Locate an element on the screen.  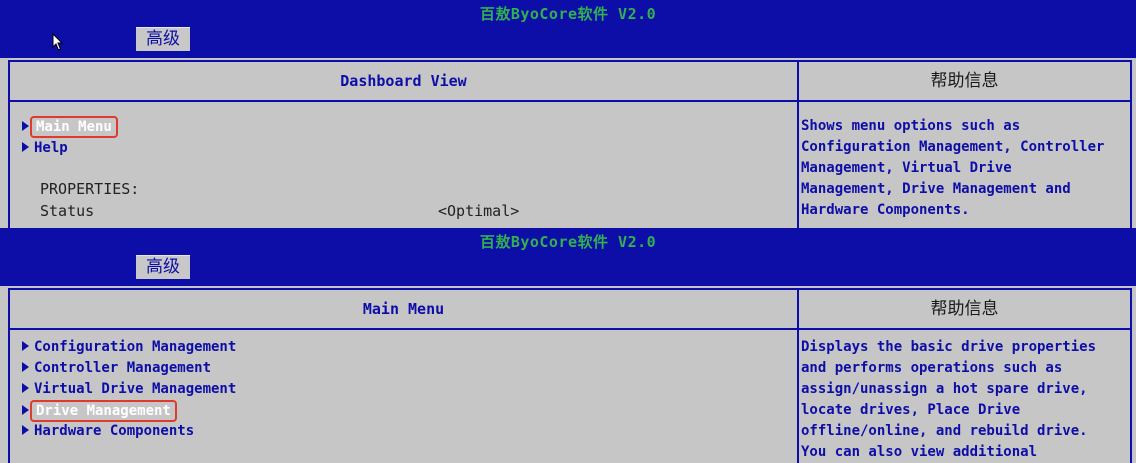
menu-item-controller-management: Controller Management is located at coordinates (116, 368).